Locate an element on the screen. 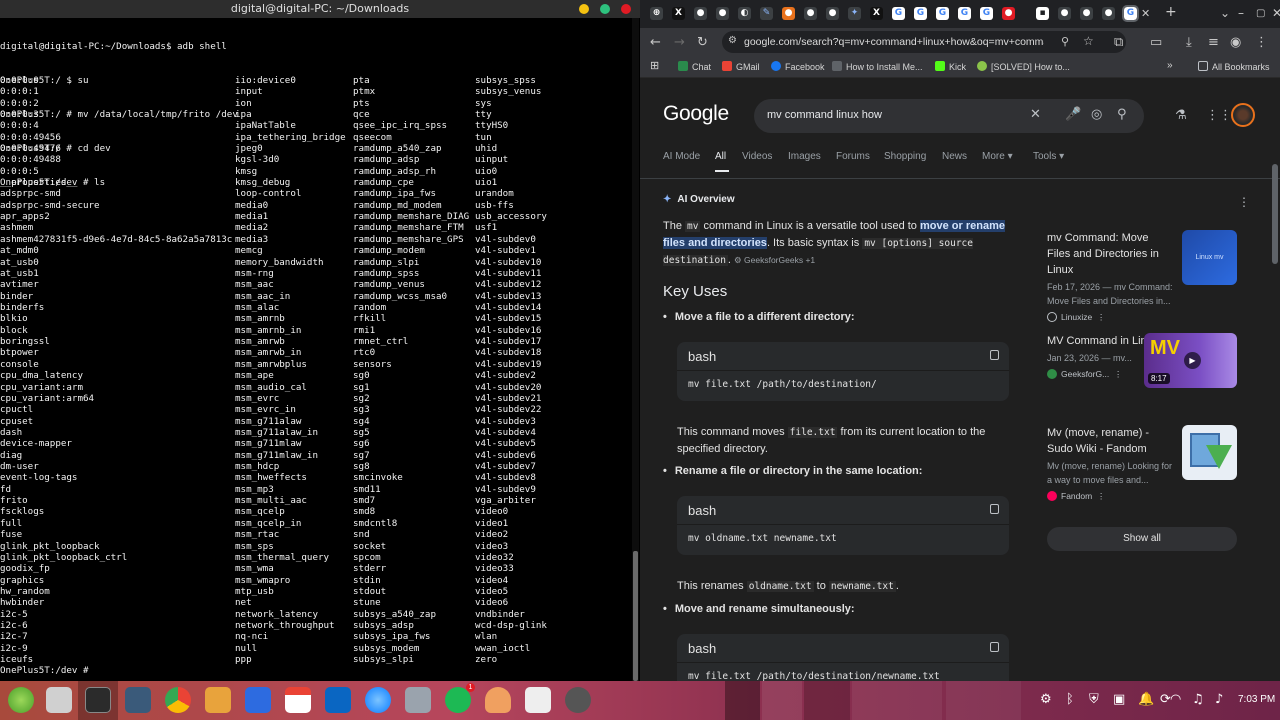 The image size is (1280, 720). profile-icon: ◉ is located at coordinates (1235, 42).